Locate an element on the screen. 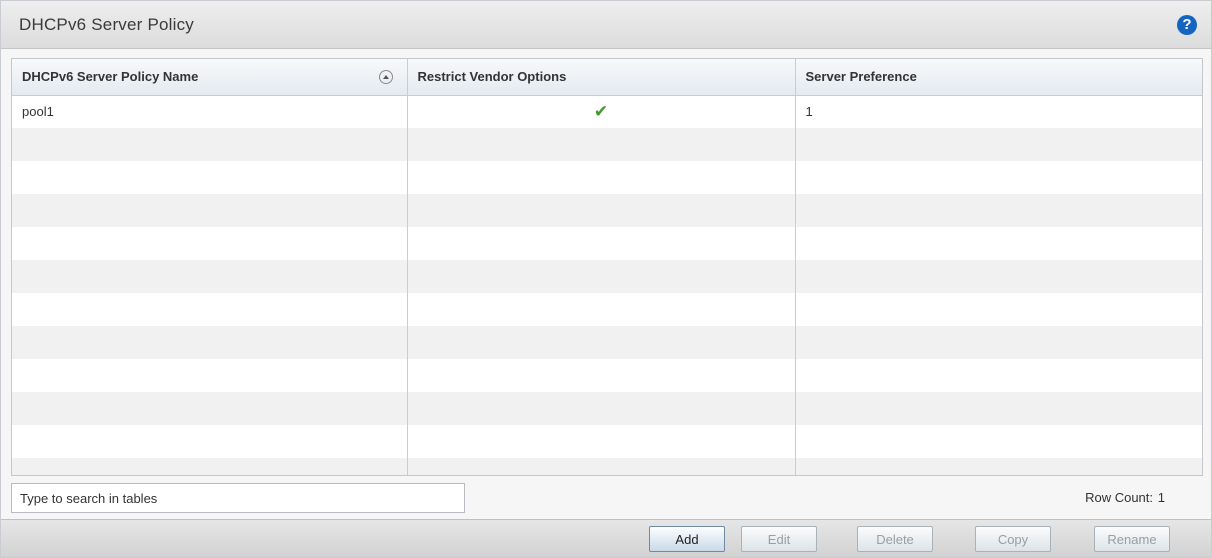  cell-policy-name: pool1 is located at coordinates (210, 111).